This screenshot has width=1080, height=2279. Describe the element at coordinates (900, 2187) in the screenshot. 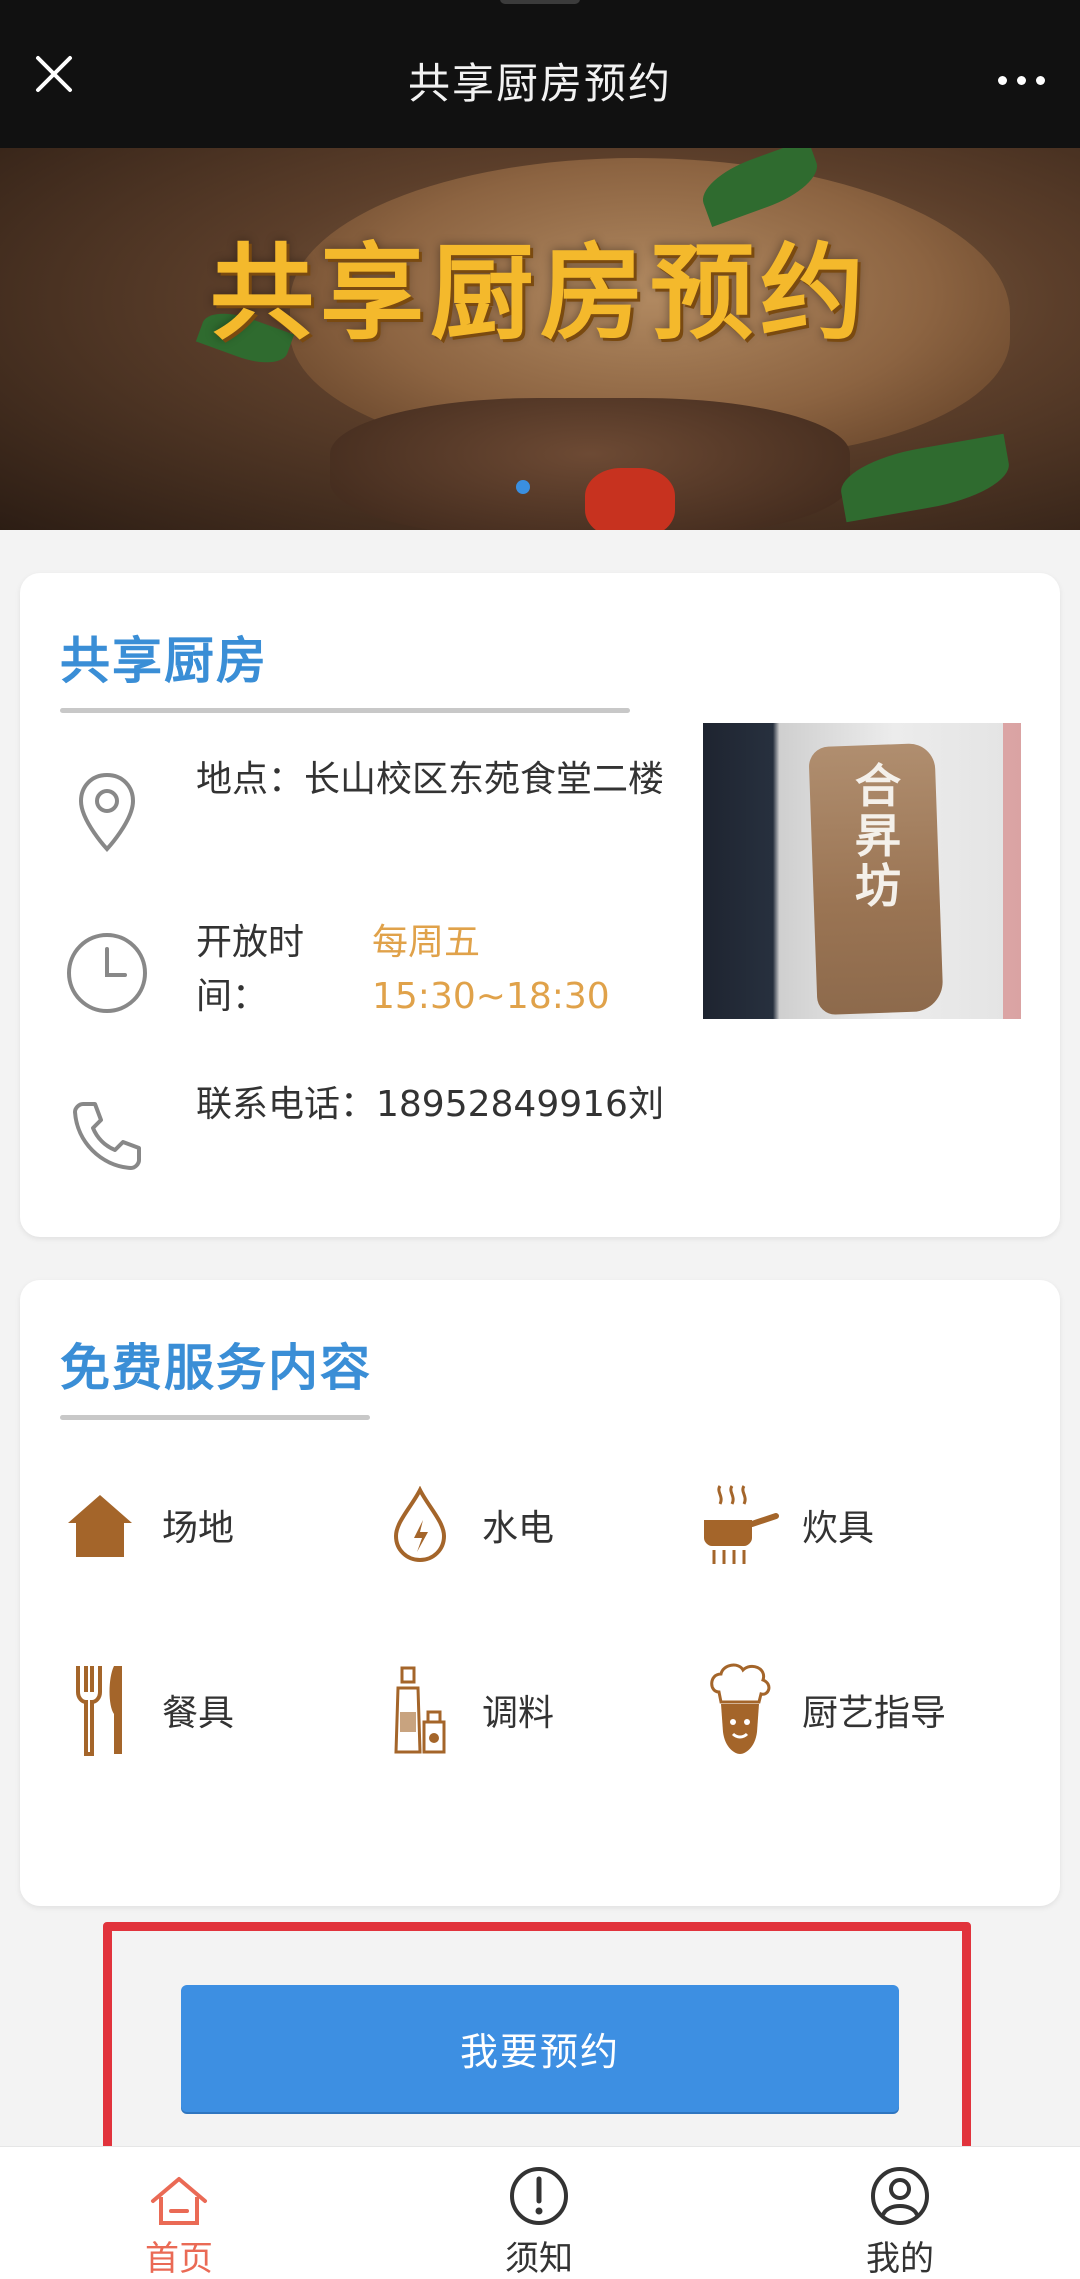

I see `user-icon` at that location.